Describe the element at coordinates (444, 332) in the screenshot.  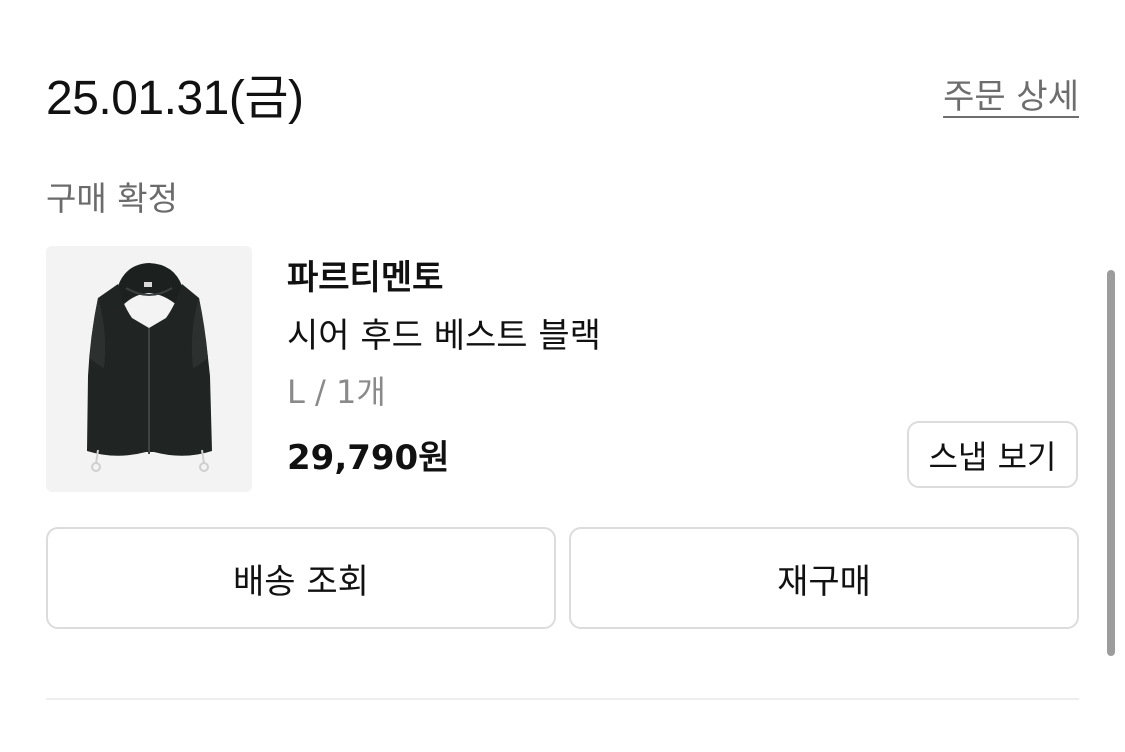
I see `product-name: 시어 후드 베스트 블랙` at that location.